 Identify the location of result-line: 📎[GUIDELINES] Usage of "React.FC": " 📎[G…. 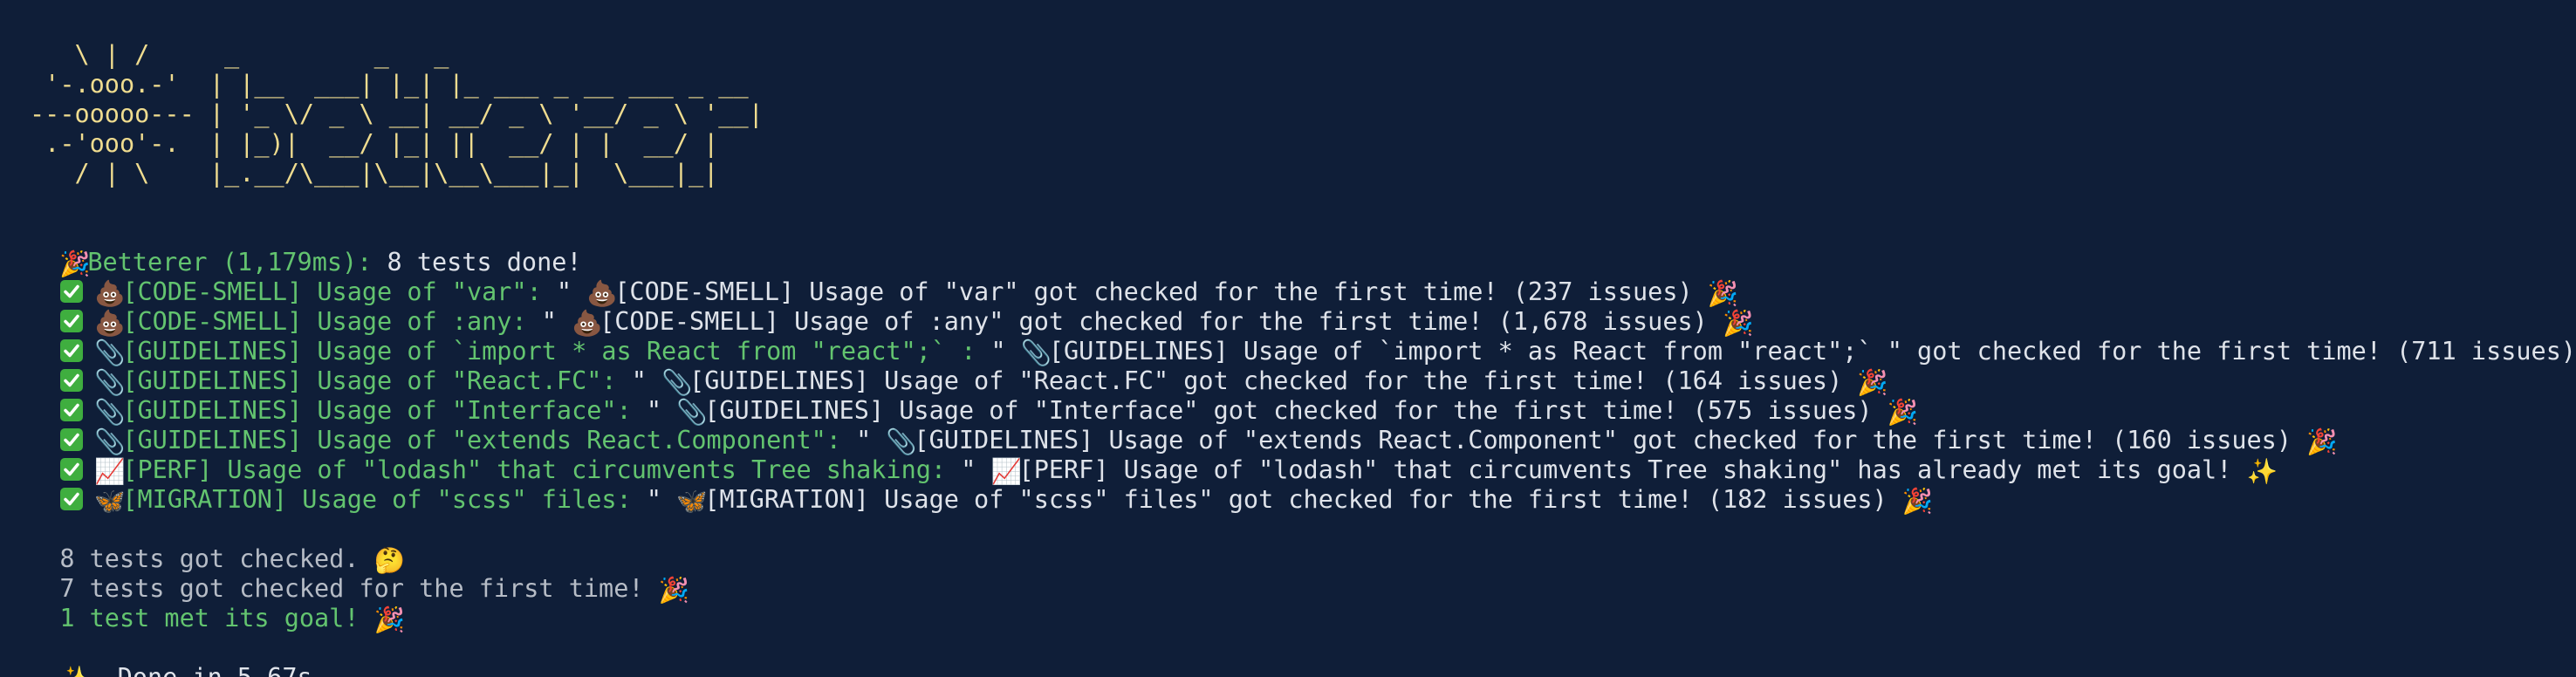
(959, 367).